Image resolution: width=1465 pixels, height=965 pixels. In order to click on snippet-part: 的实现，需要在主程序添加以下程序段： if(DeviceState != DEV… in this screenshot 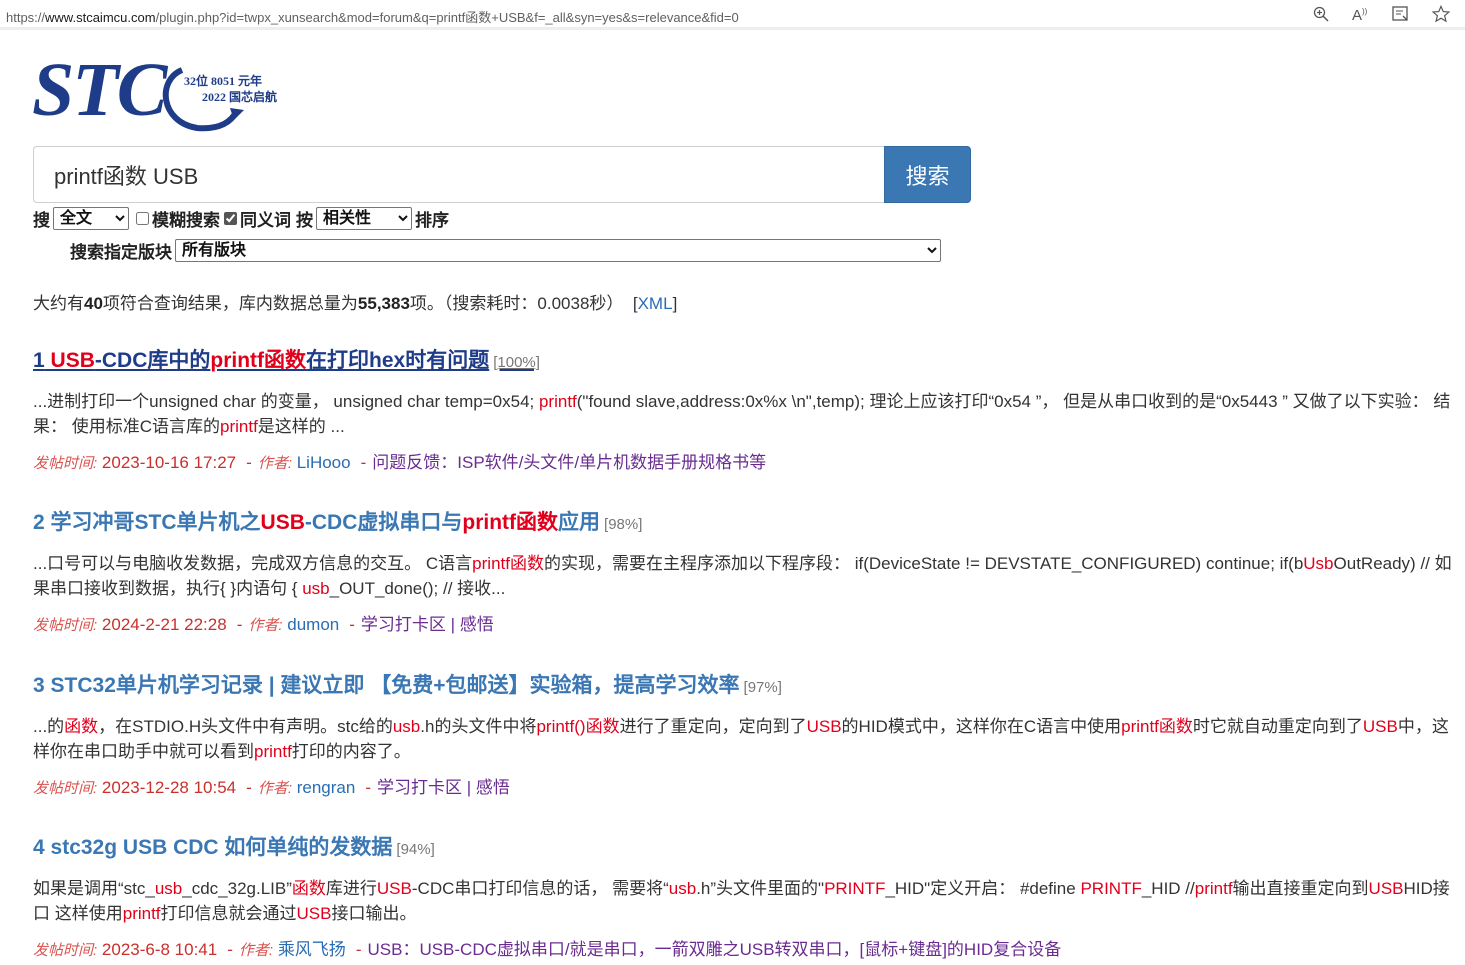, I will do `click(923, 563)`.